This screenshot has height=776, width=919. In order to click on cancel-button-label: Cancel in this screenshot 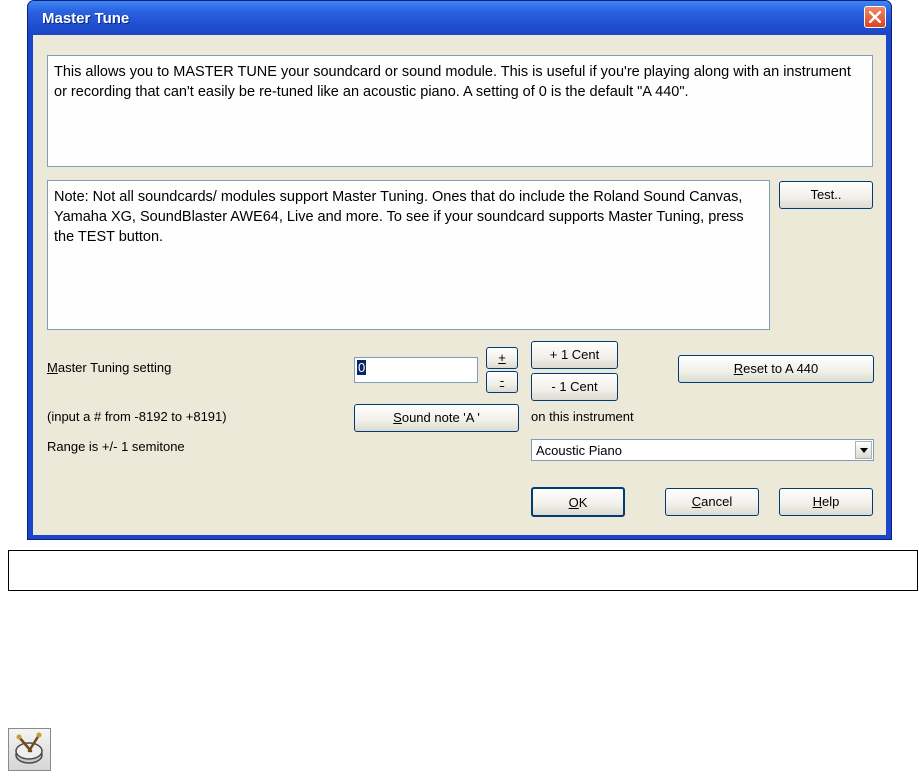, I will do `click(712, 501)`.